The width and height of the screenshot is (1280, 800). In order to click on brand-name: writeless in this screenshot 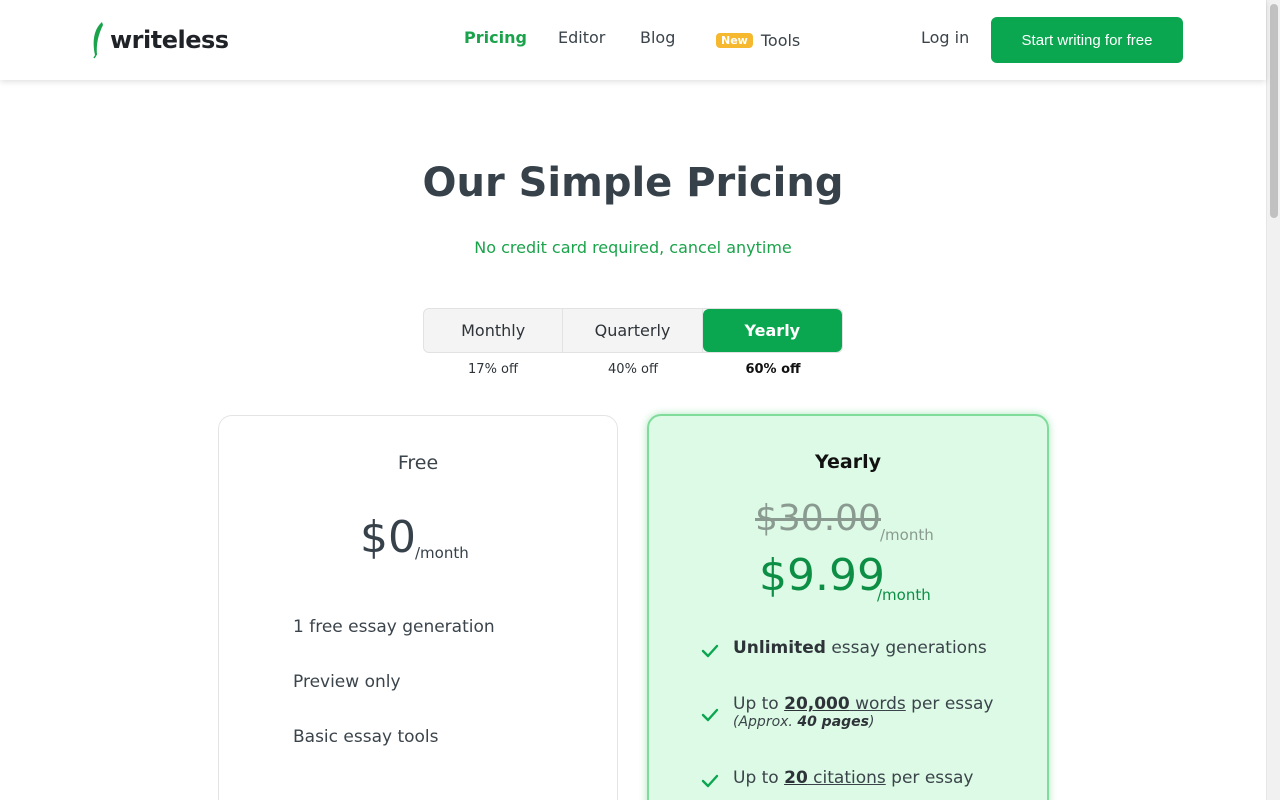, I will do `click(169, 40)`.